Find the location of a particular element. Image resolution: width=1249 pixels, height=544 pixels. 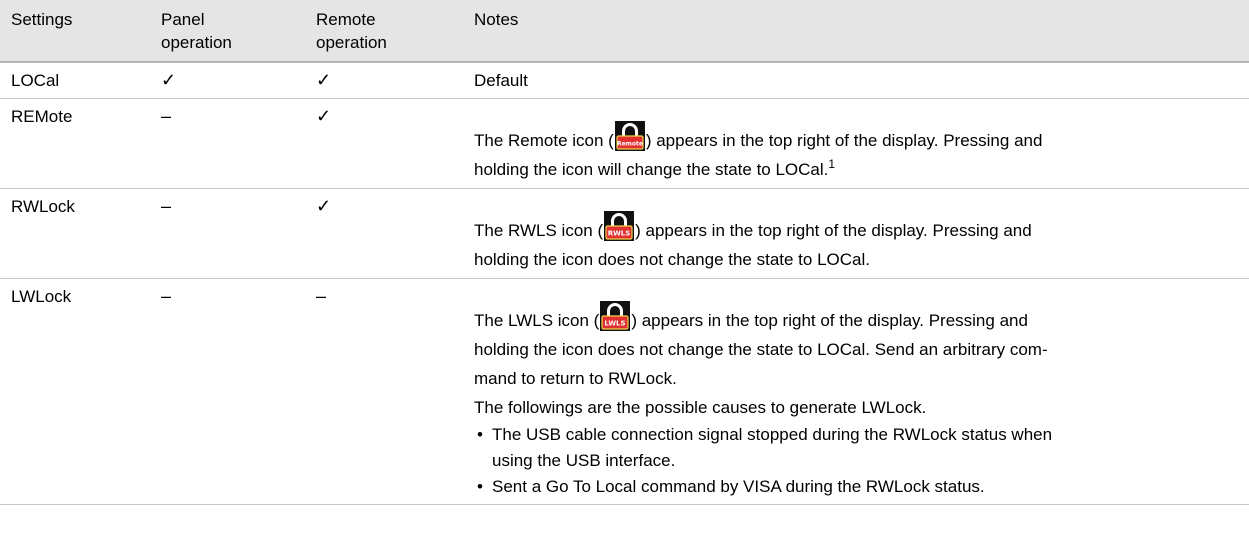

panel-cell: ✓ is located at coordinates (227, 80).